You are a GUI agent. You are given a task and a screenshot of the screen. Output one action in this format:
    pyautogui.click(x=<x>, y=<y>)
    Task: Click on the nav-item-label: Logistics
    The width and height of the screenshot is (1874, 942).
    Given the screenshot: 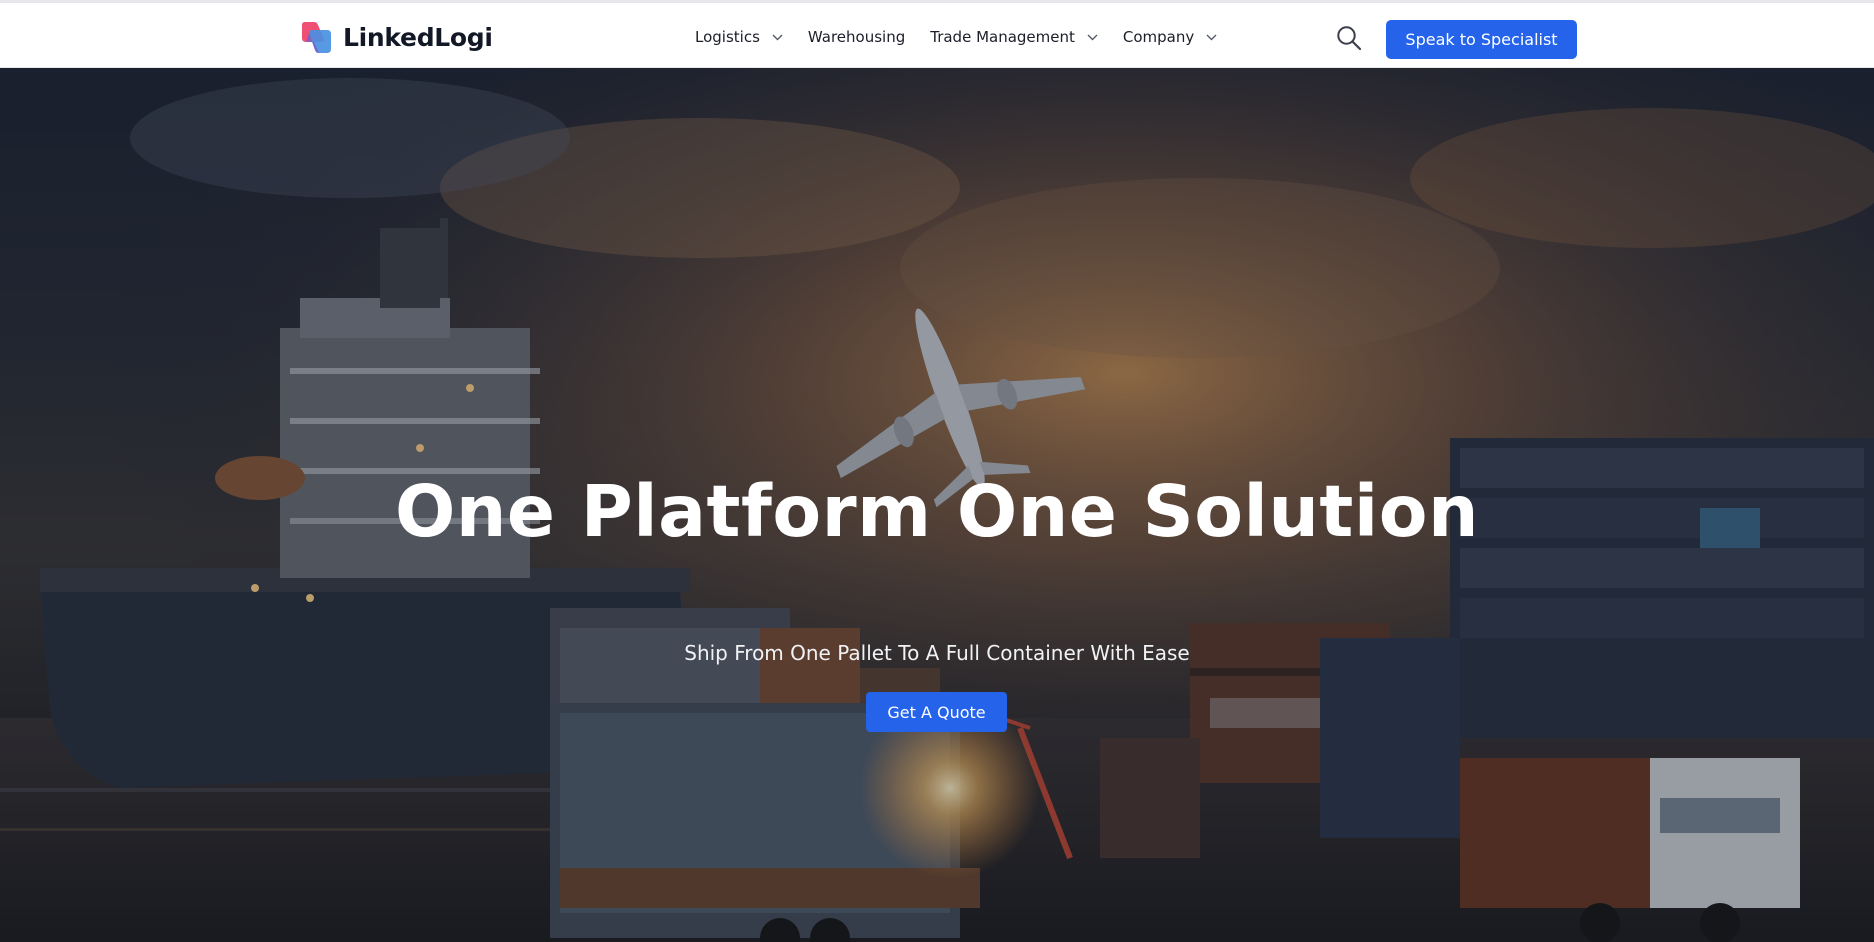 What is the action you would take?
    pyautogui.click(x=727, y=37)
    